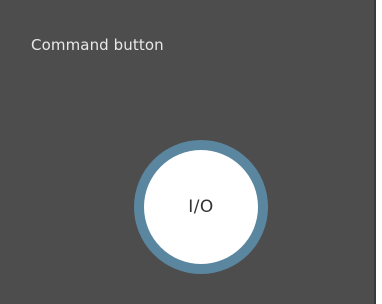 This screenshot has width=382, height=304. Describe the element at coordinates (379, 152) in the screenshot. I see `page-margin` at that location.